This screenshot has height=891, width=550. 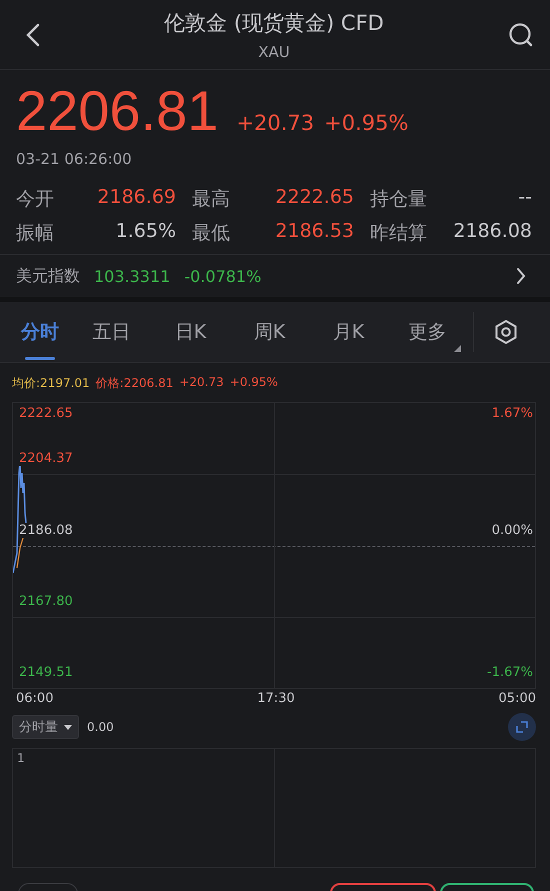 I want to click on stat-label: 最高, so click(x=211, y=199).